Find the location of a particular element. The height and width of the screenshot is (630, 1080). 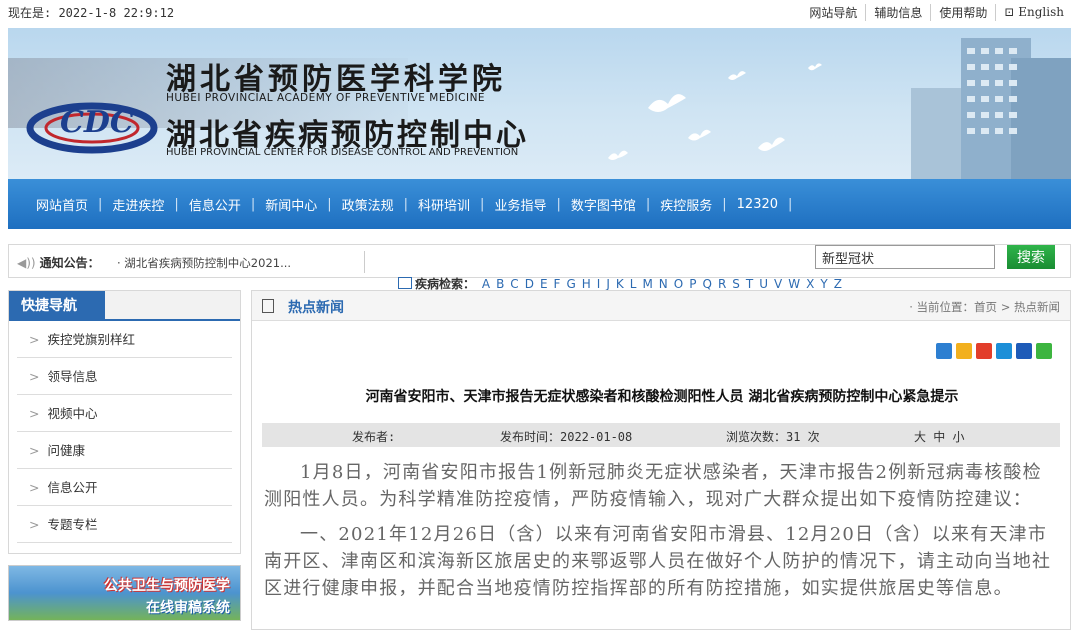

content-header: 热点新闻 · 当前位置：首页 > 热点新闻 is located at coordinates (661, 306).